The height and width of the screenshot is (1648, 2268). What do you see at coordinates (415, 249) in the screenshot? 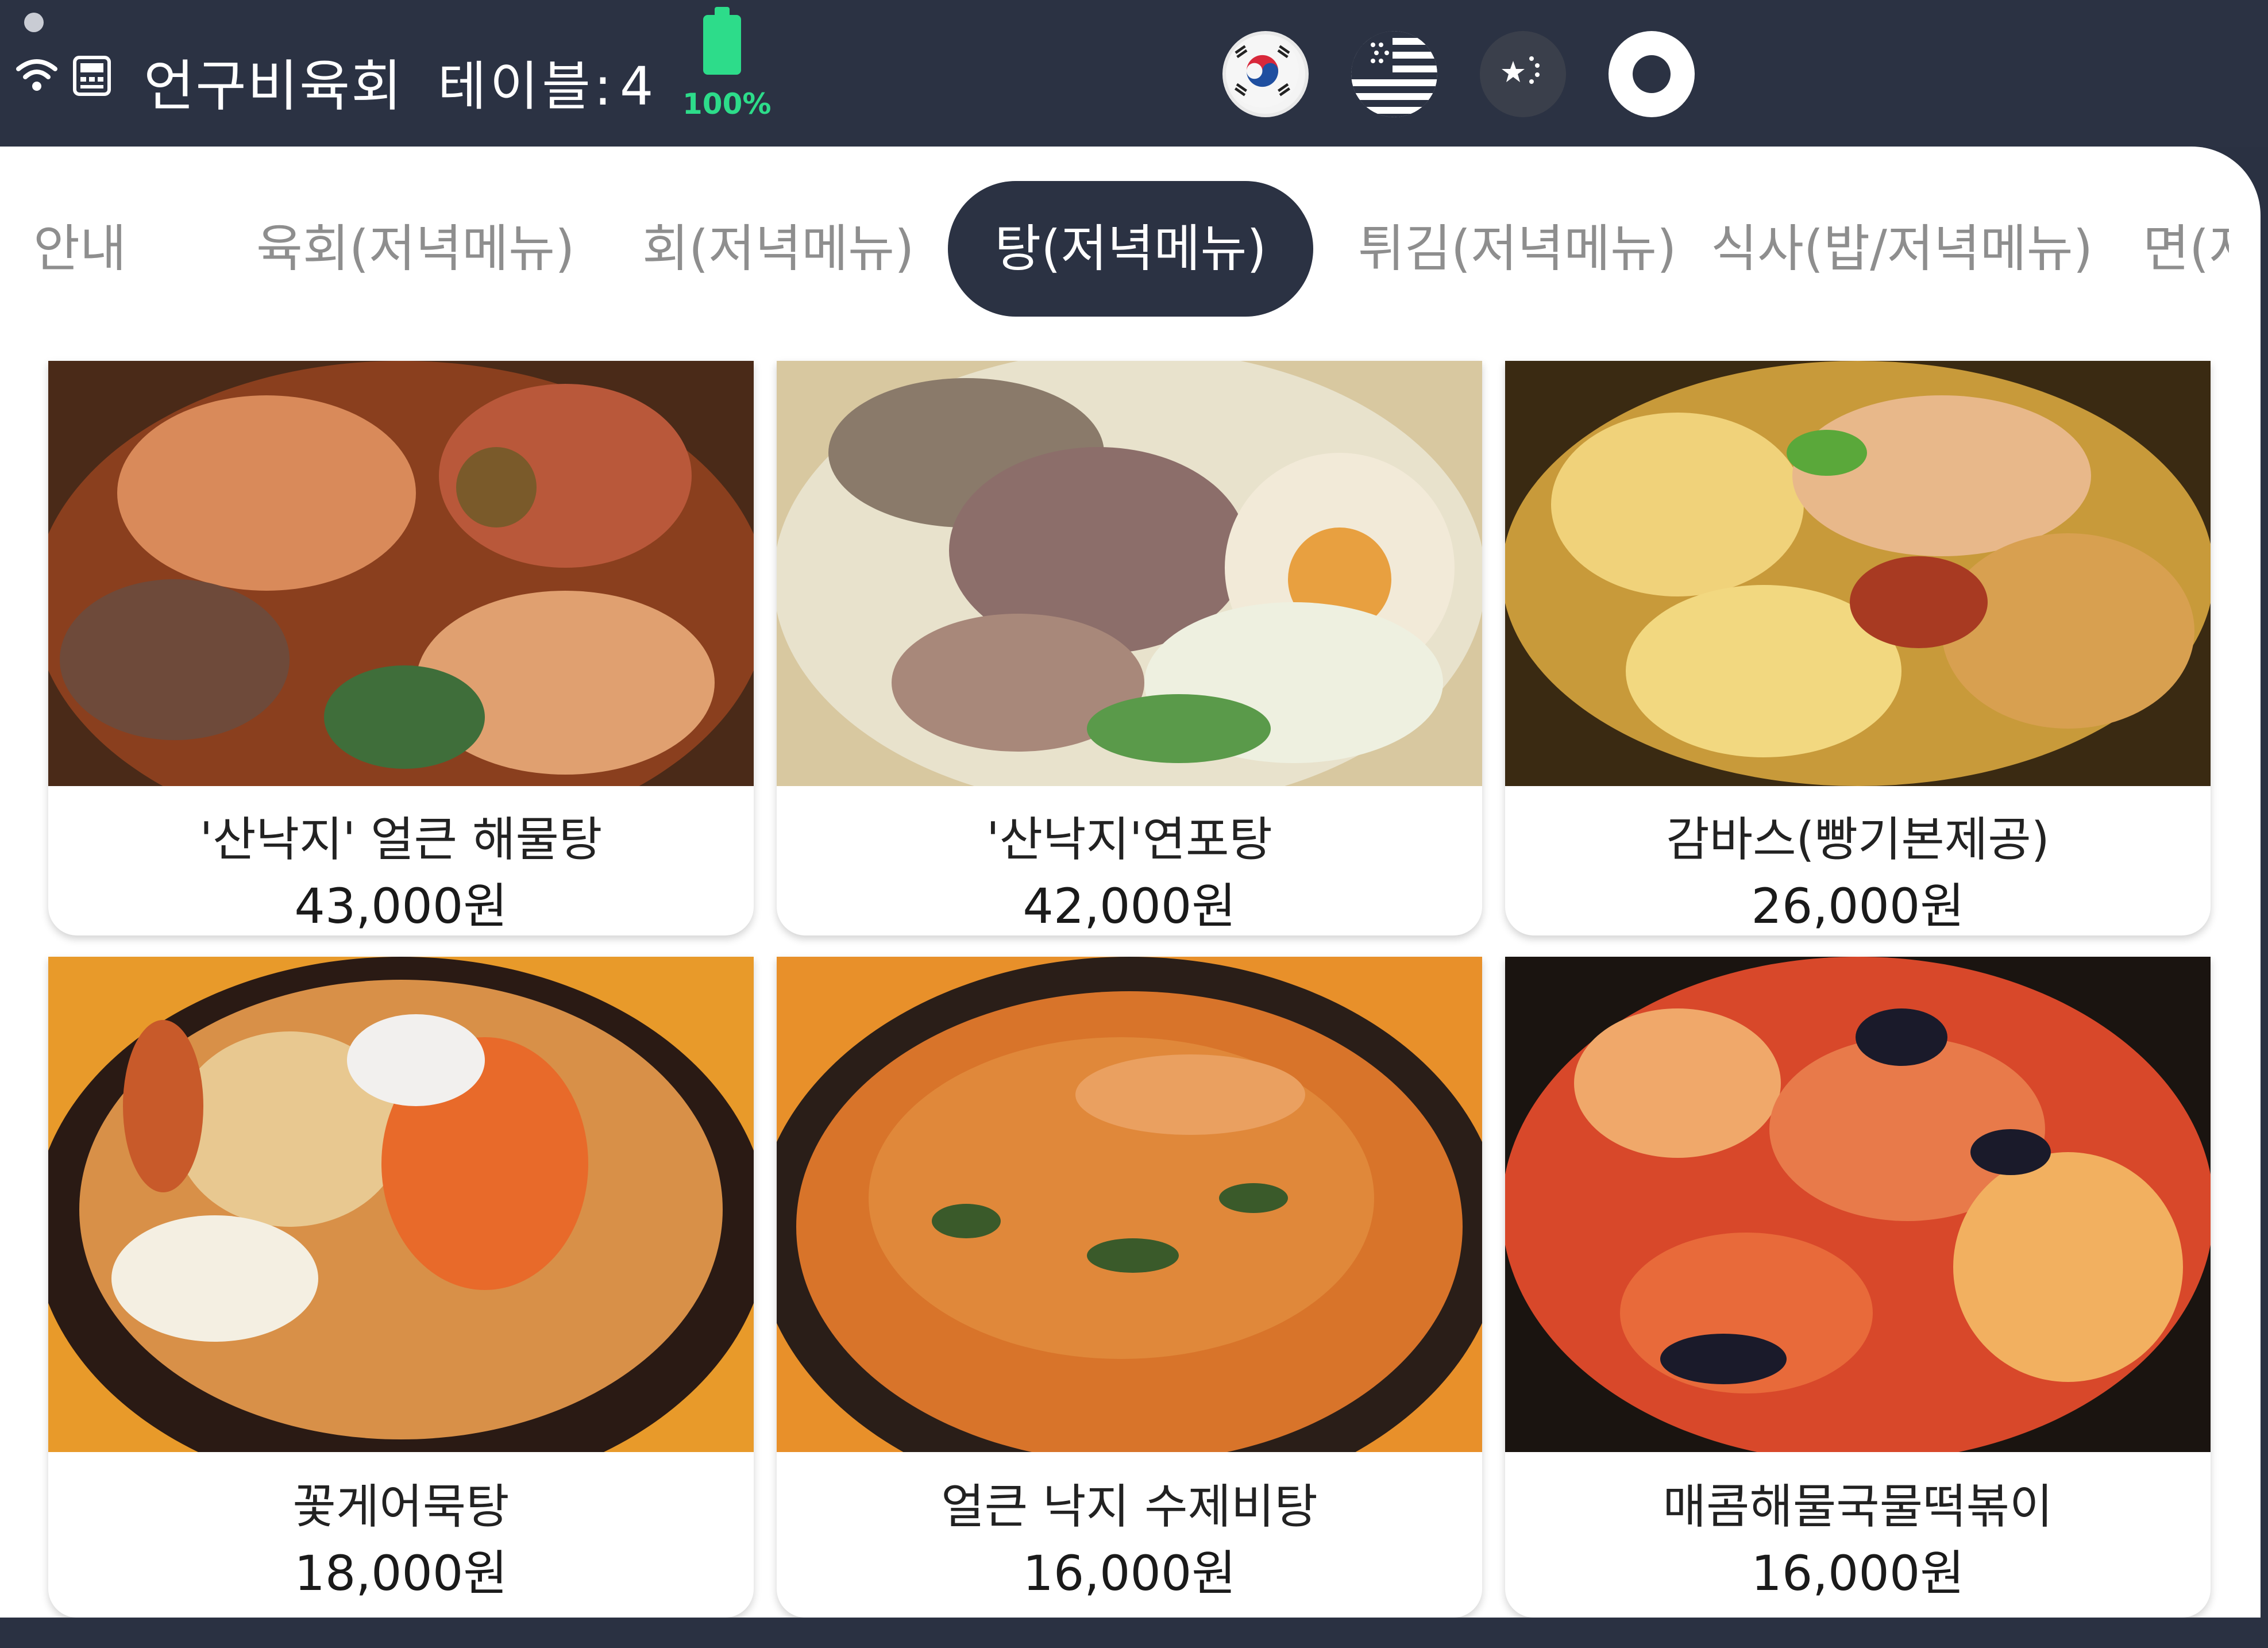
I see `tab-yukhoe: 육회(저녁메뉴)` at bounding box center [415, 249].